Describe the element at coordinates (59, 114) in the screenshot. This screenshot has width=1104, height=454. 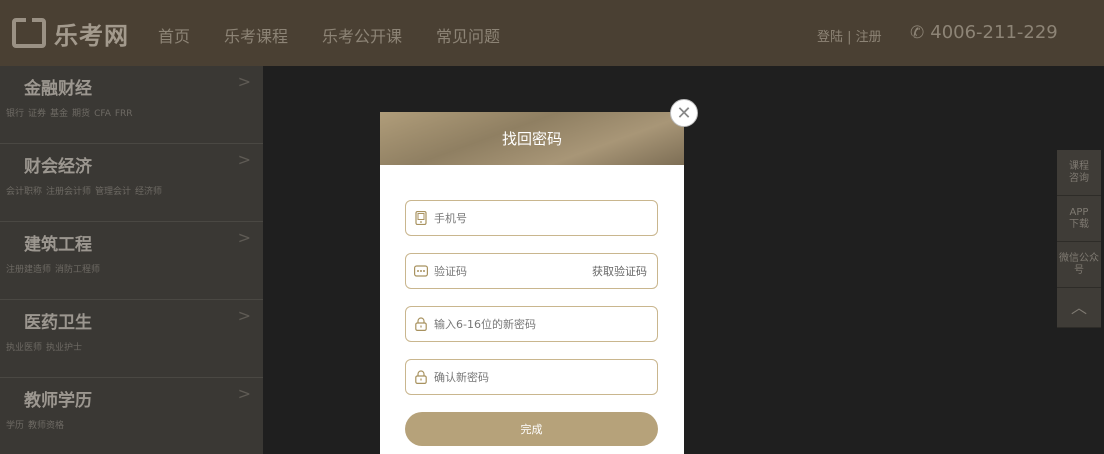
I see `category-tag: 基金` at that location.